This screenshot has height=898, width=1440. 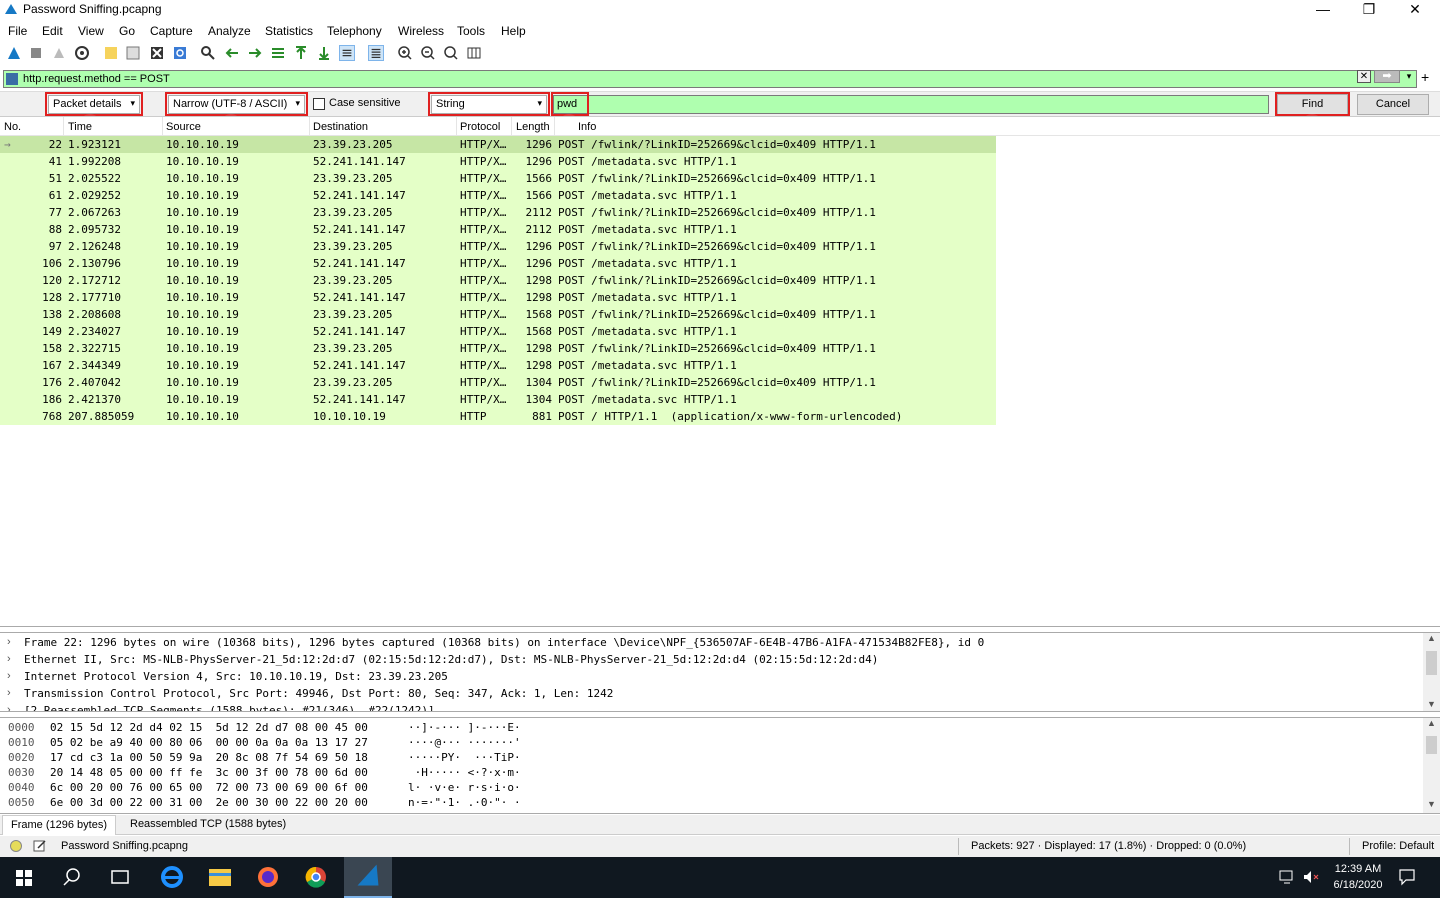 What do you see at coordinates (17, 31) in the screenshot?
I see `menu-file: File` at bounding box center [17, 31].